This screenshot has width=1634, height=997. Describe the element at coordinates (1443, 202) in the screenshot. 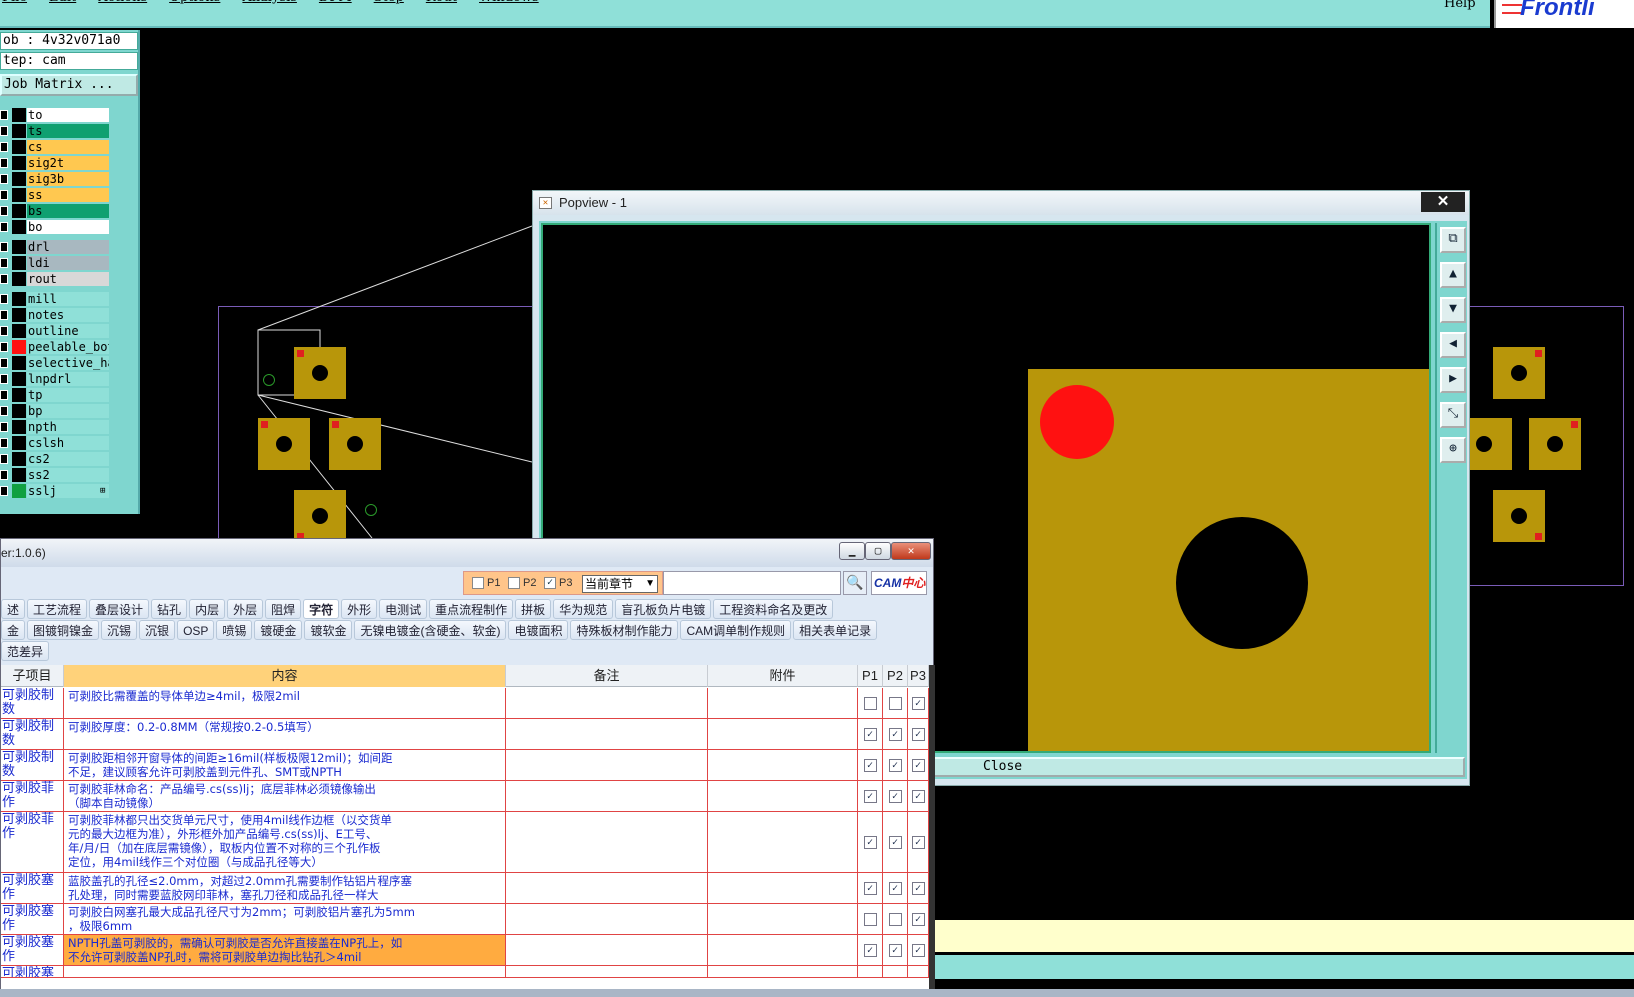

I see `popview-close-icon: ✕` at that location.